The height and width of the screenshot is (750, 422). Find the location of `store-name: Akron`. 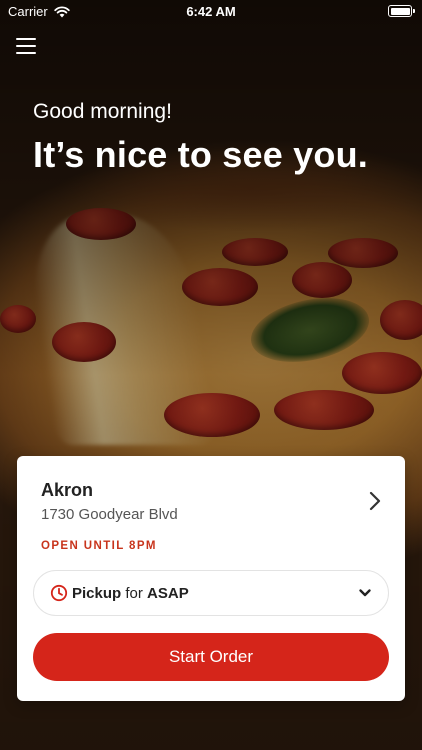

store-name: Akron is located at coordinates (67, 490).